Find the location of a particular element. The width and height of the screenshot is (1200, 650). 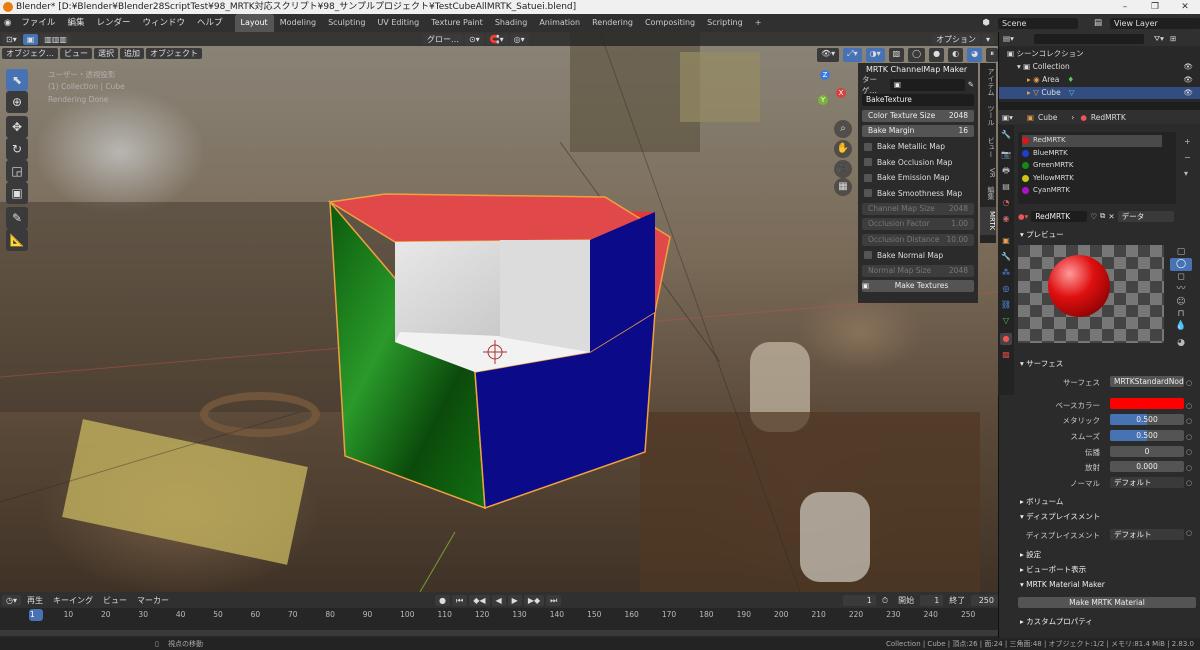

scale-tool-icon: ◲ is located at coordinates (17, 171).